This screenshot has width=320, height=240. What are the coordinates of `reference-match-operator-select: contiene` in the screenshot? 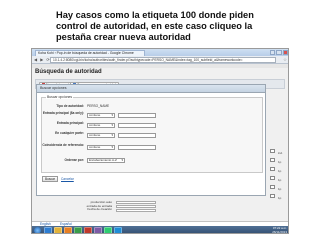 It's located at (101, 147).